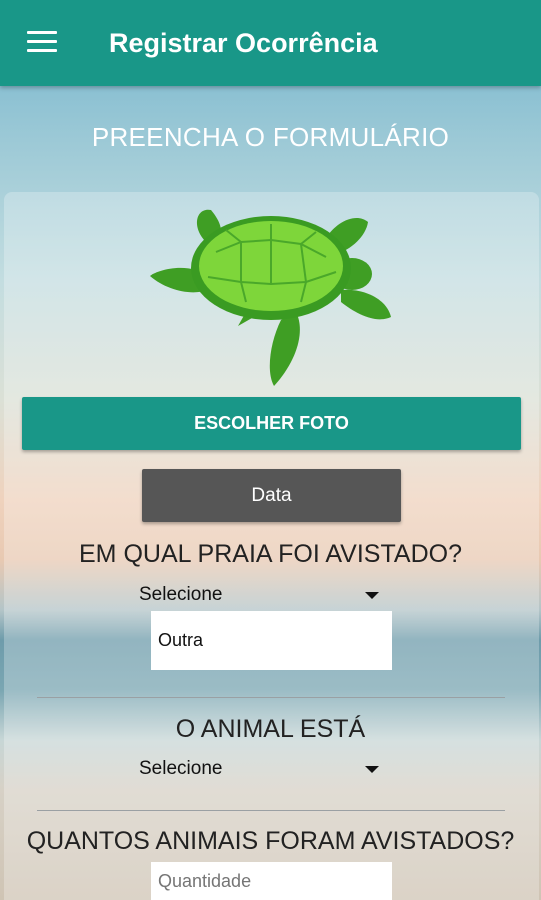  What do you see at coordinates (270, 554) in the screenshot?
I see `beach-question: EM QUAL PRAIA FOI AVISTADO?` at bounding box center [270, 554].